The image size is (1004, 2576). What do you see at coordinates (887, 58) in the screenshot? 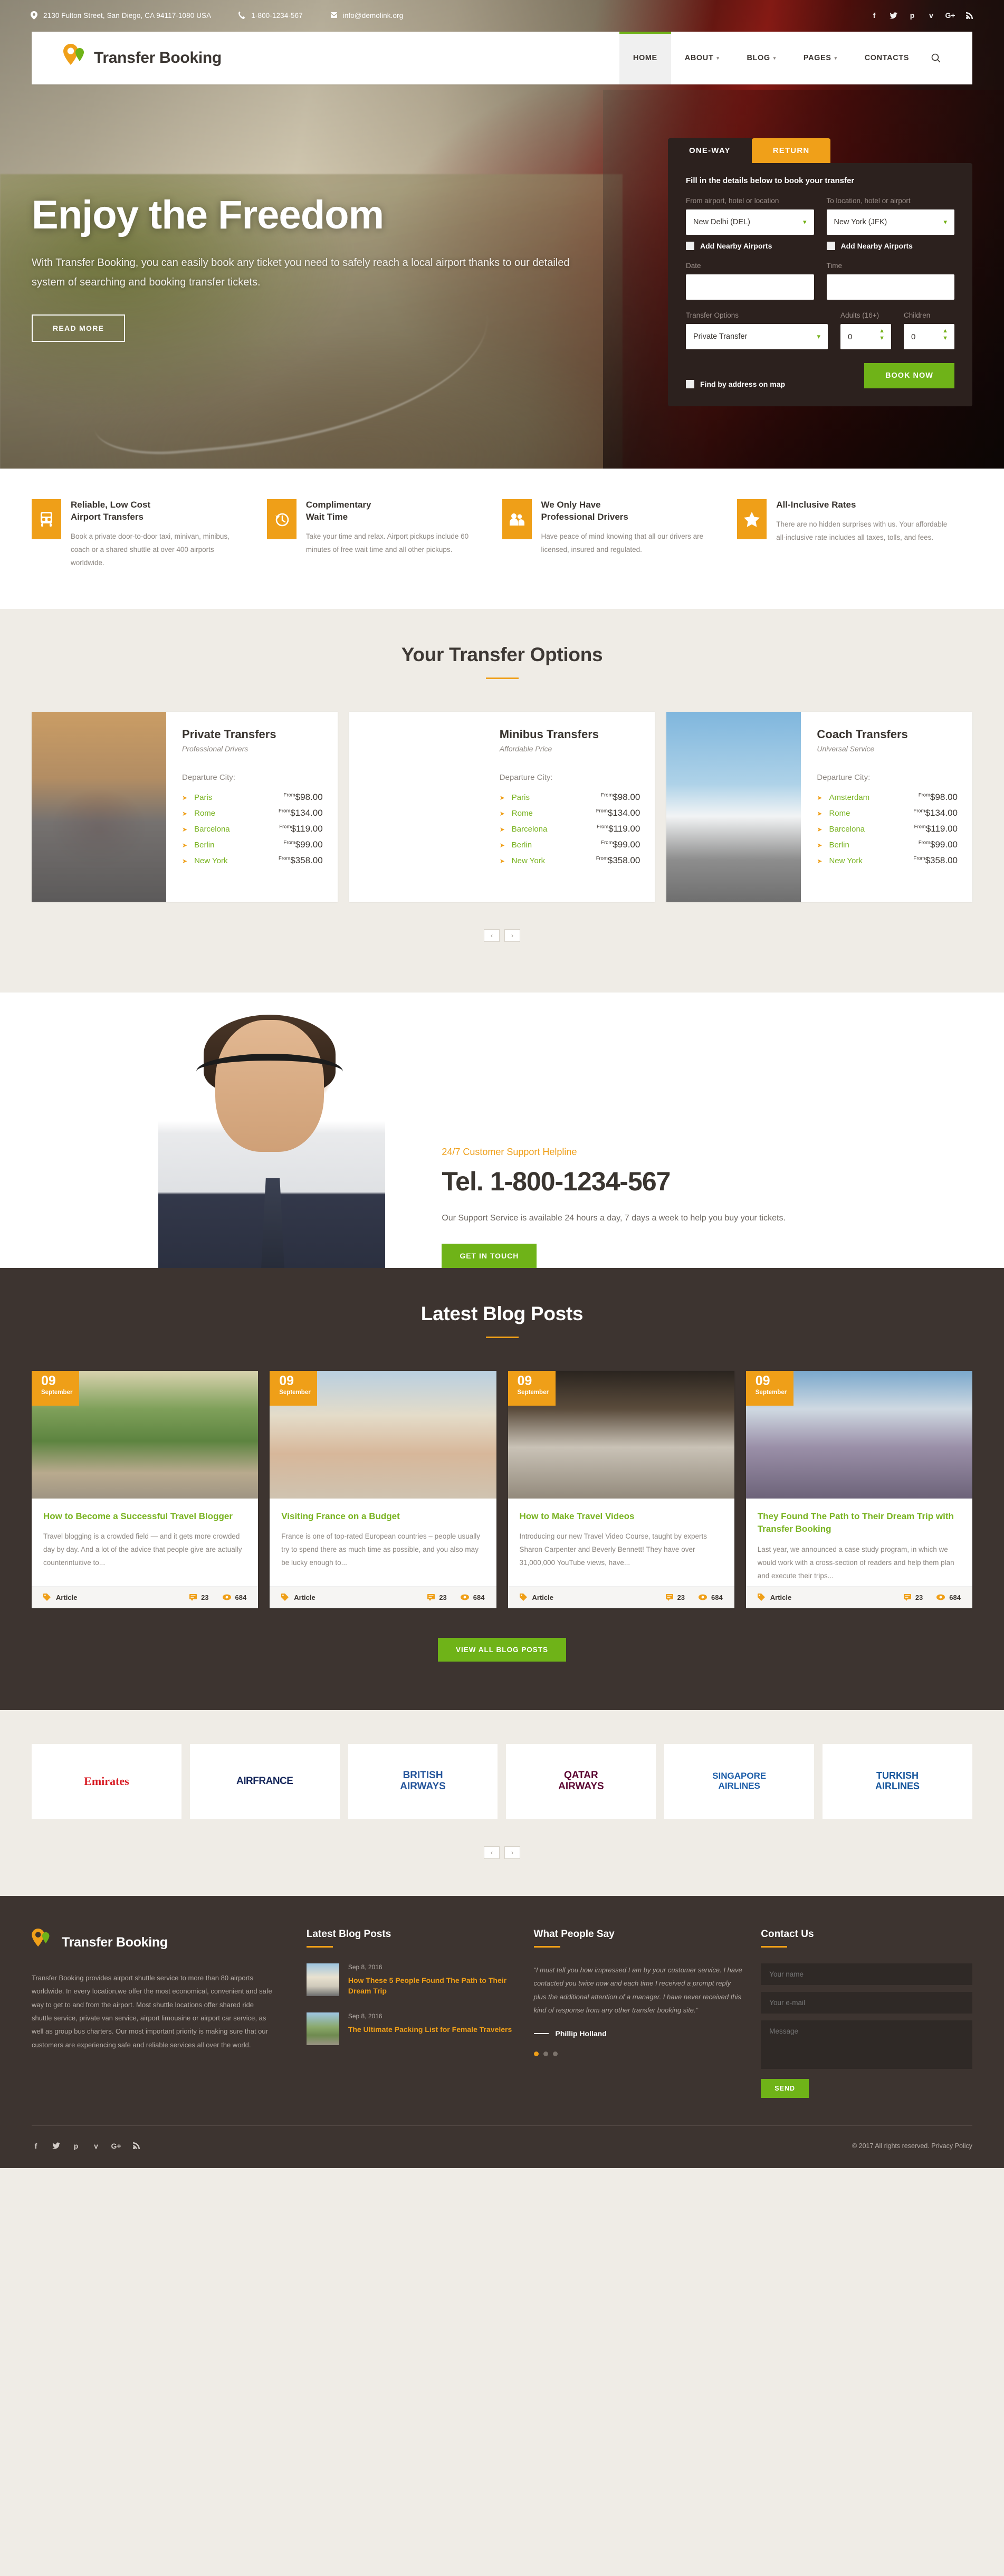
I see `nav-item-contacts: CONTACTS` at bounding box center [887, 58].